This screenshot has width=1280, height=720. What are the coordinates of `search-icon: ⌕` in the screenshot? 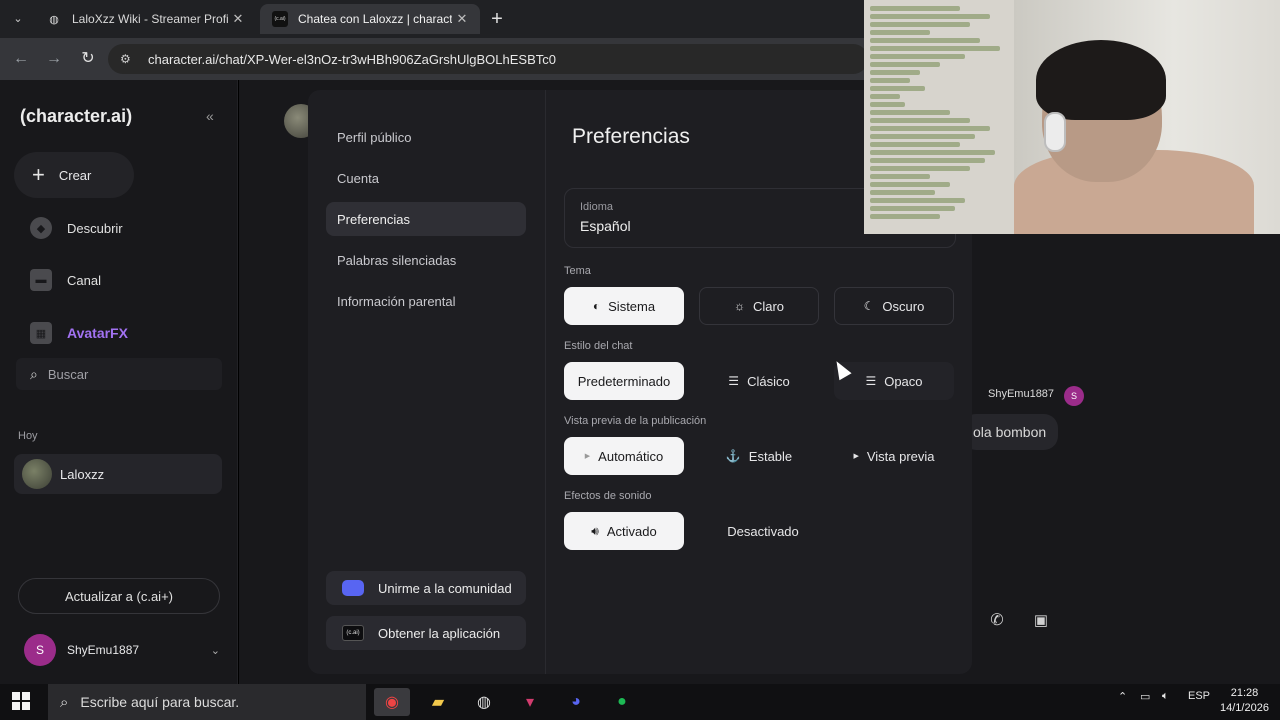 It's located at (64, 702).